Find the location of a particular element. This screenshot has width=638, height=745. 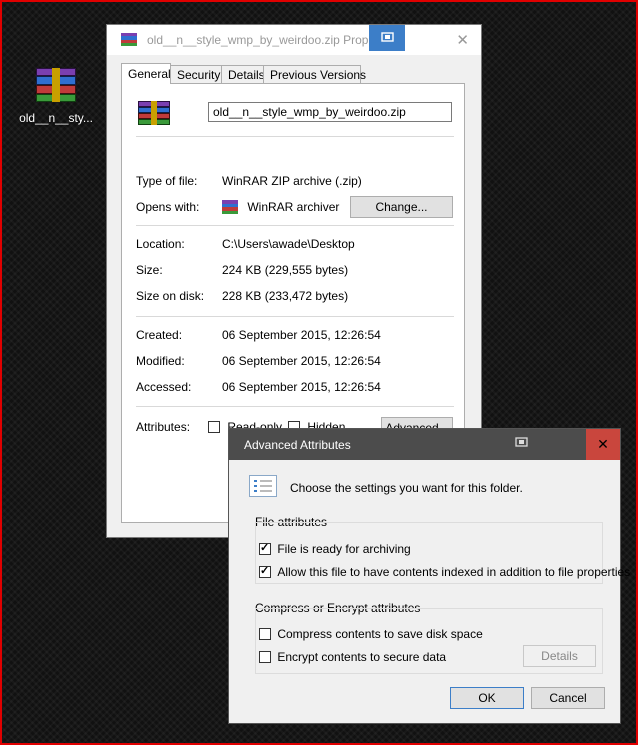

accessed-row: Accessed: 06 September 2015, 12:26:54 is located at coordinates (258, 387).